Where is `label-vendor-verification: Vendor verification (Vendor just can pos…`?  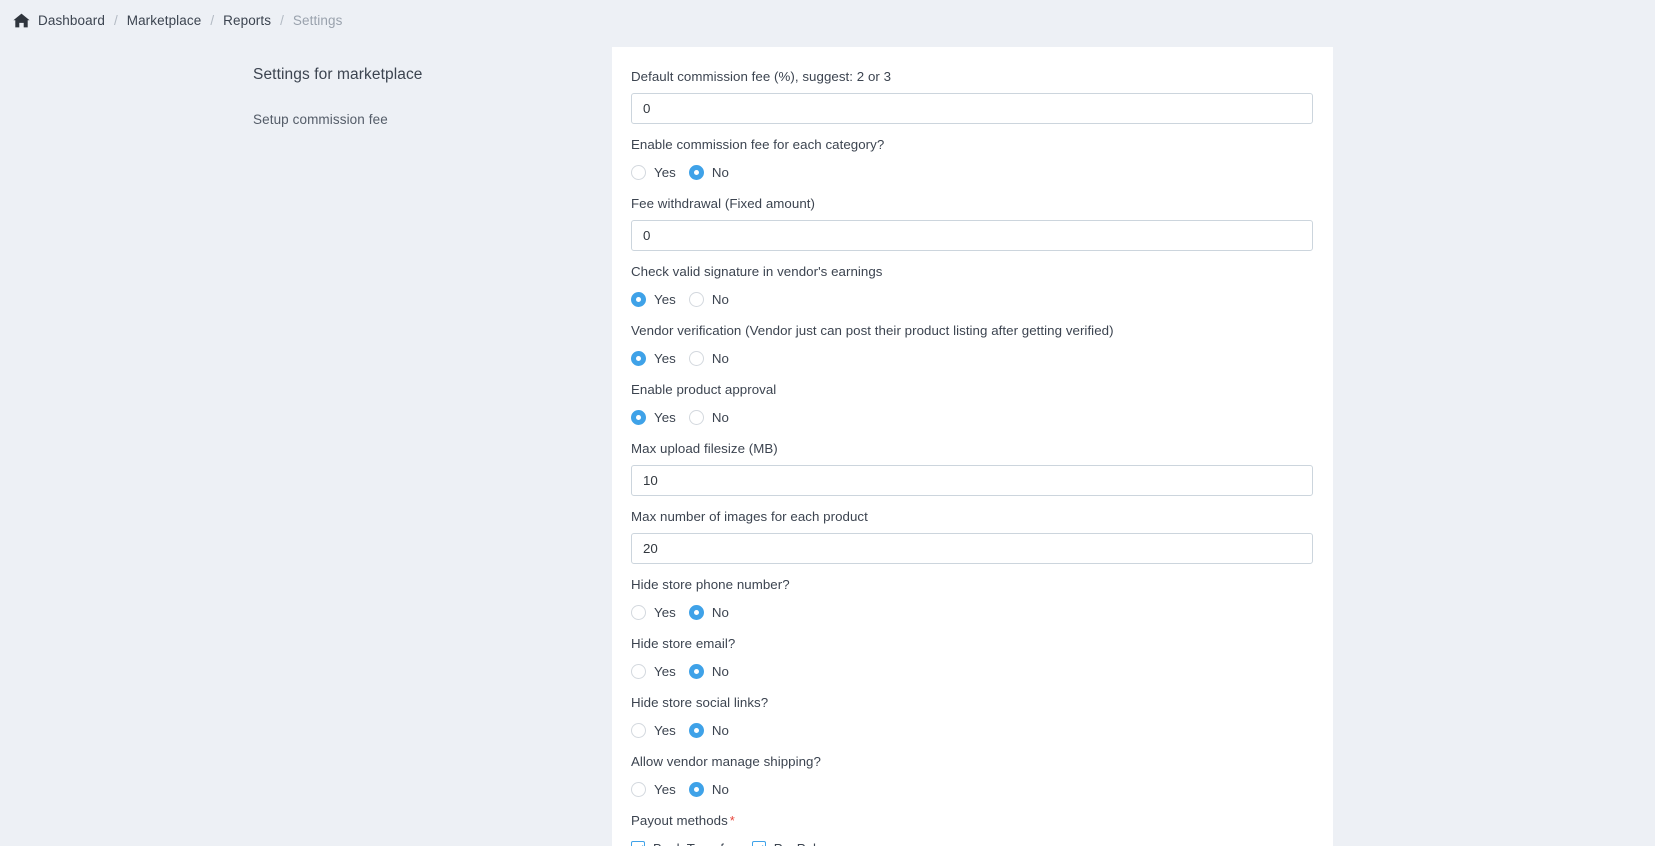
label-vendor-verification: Vendor verification (Vendor just can pos… is located at coordinates (872, 330).